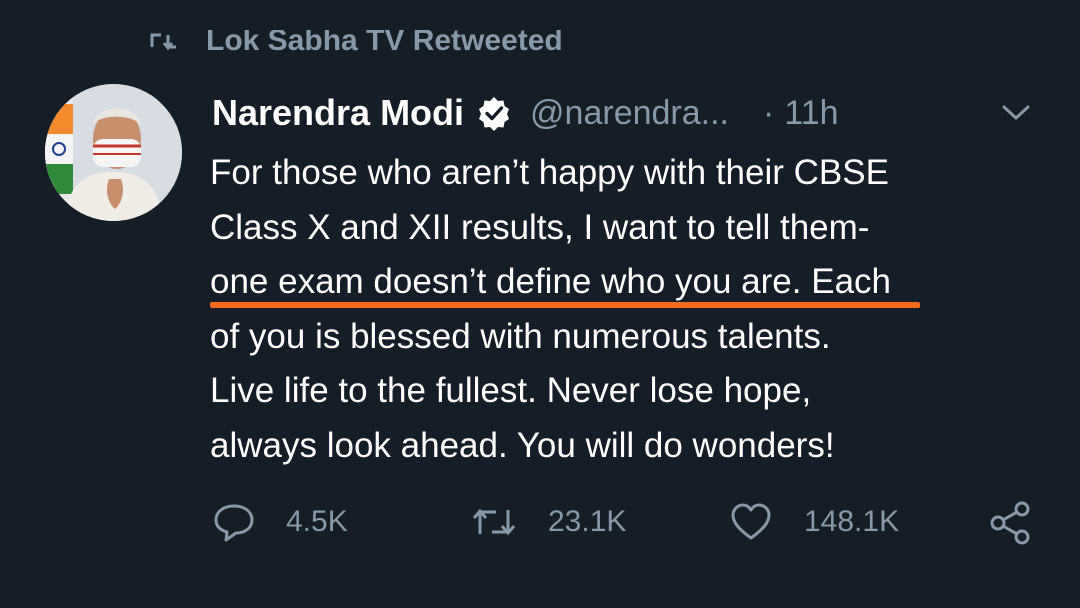 The height and width of the screenshot is (608, 1080). I want to click on tweet-line-6: always look ahead. You will do wonders!, so click(522, 445).